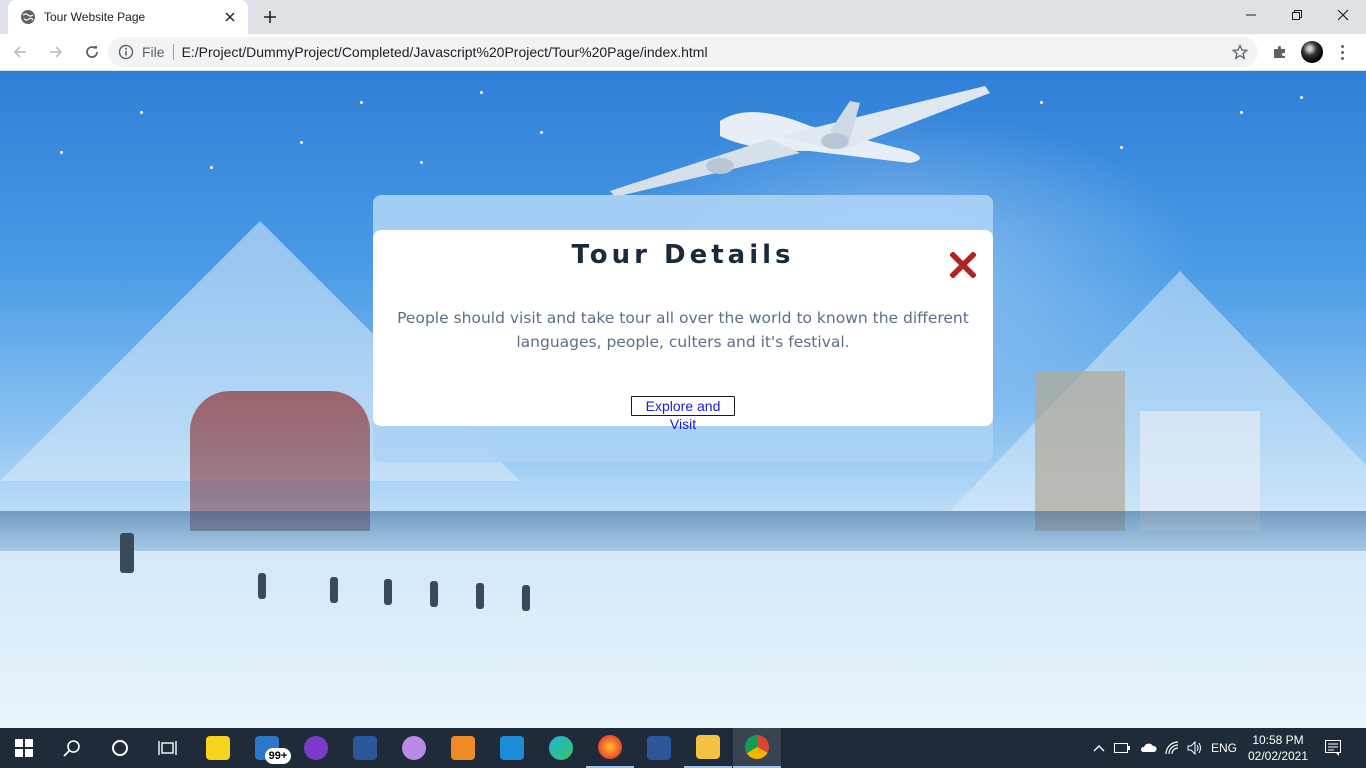 The image size is (1366, 768). Describe the element at coordinates (708, 748) in the screenshot. I see `file-explorer-icon` at that location.